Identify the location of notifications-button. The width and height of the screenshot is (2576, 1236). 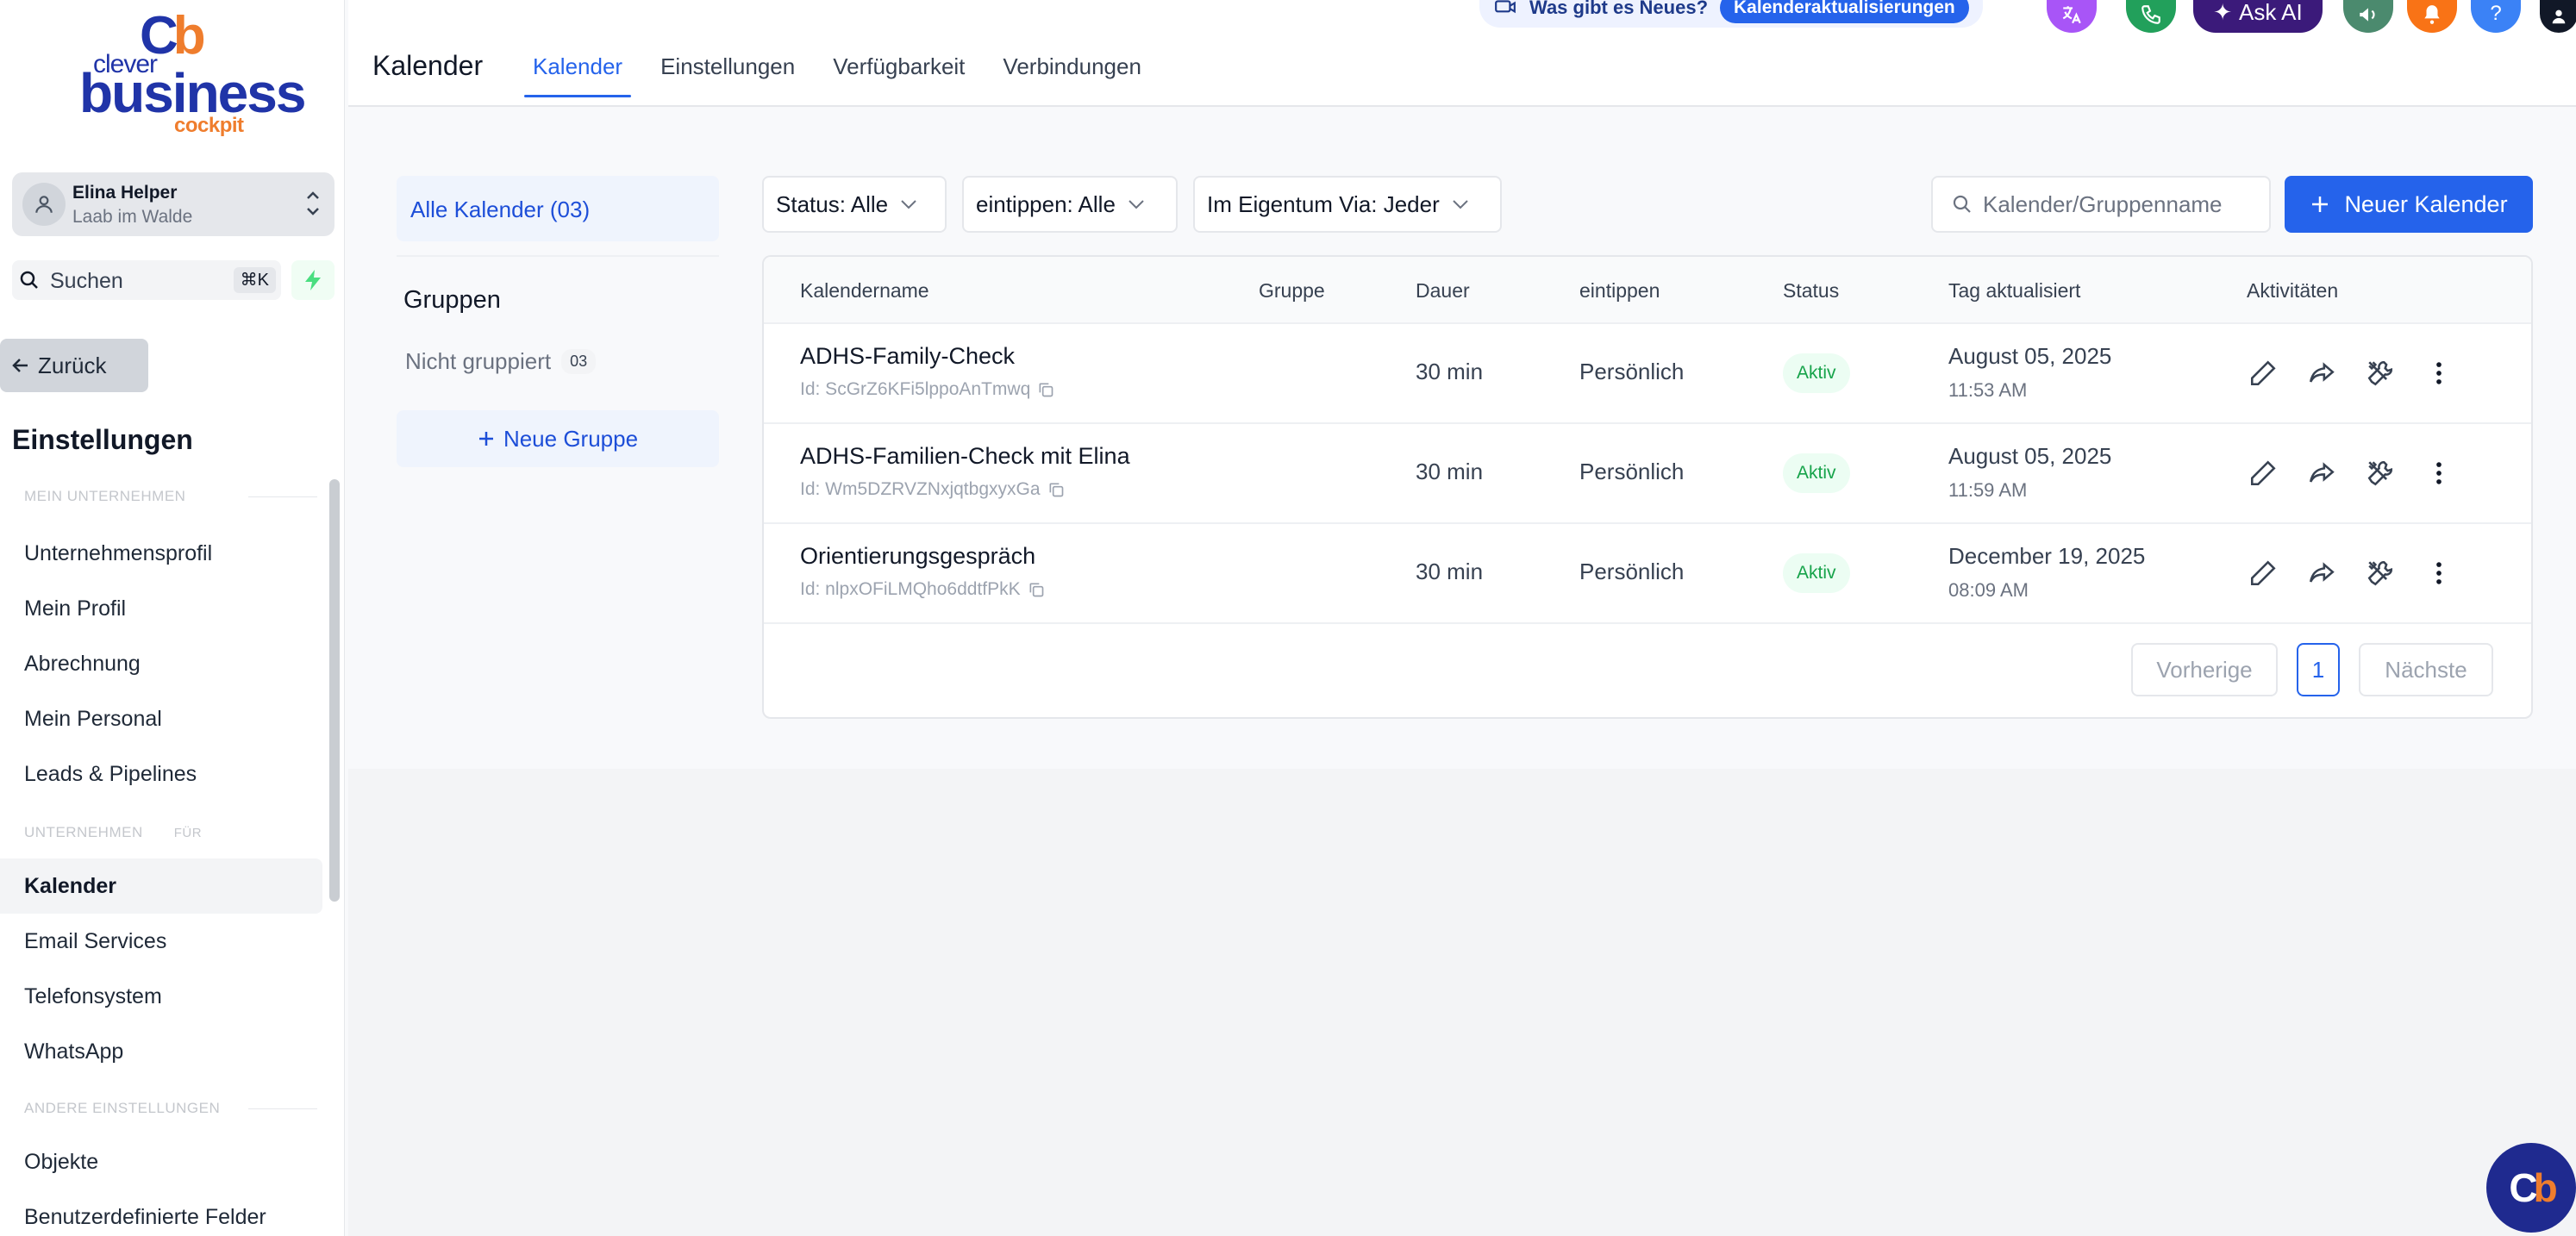
(2432, 16).